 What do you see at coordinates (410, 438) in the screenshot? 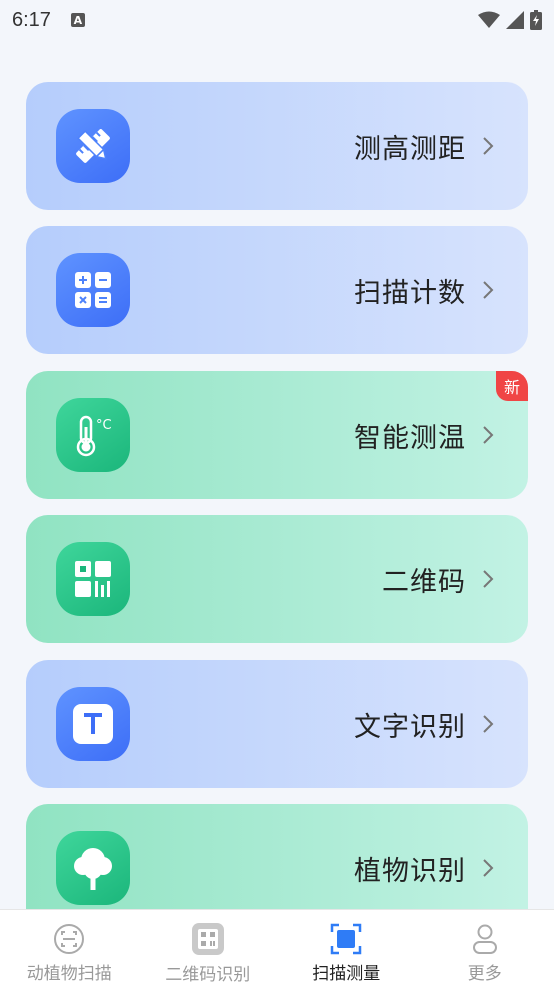
I see `card-label: 智能测温` at bounding box center [410, 438].